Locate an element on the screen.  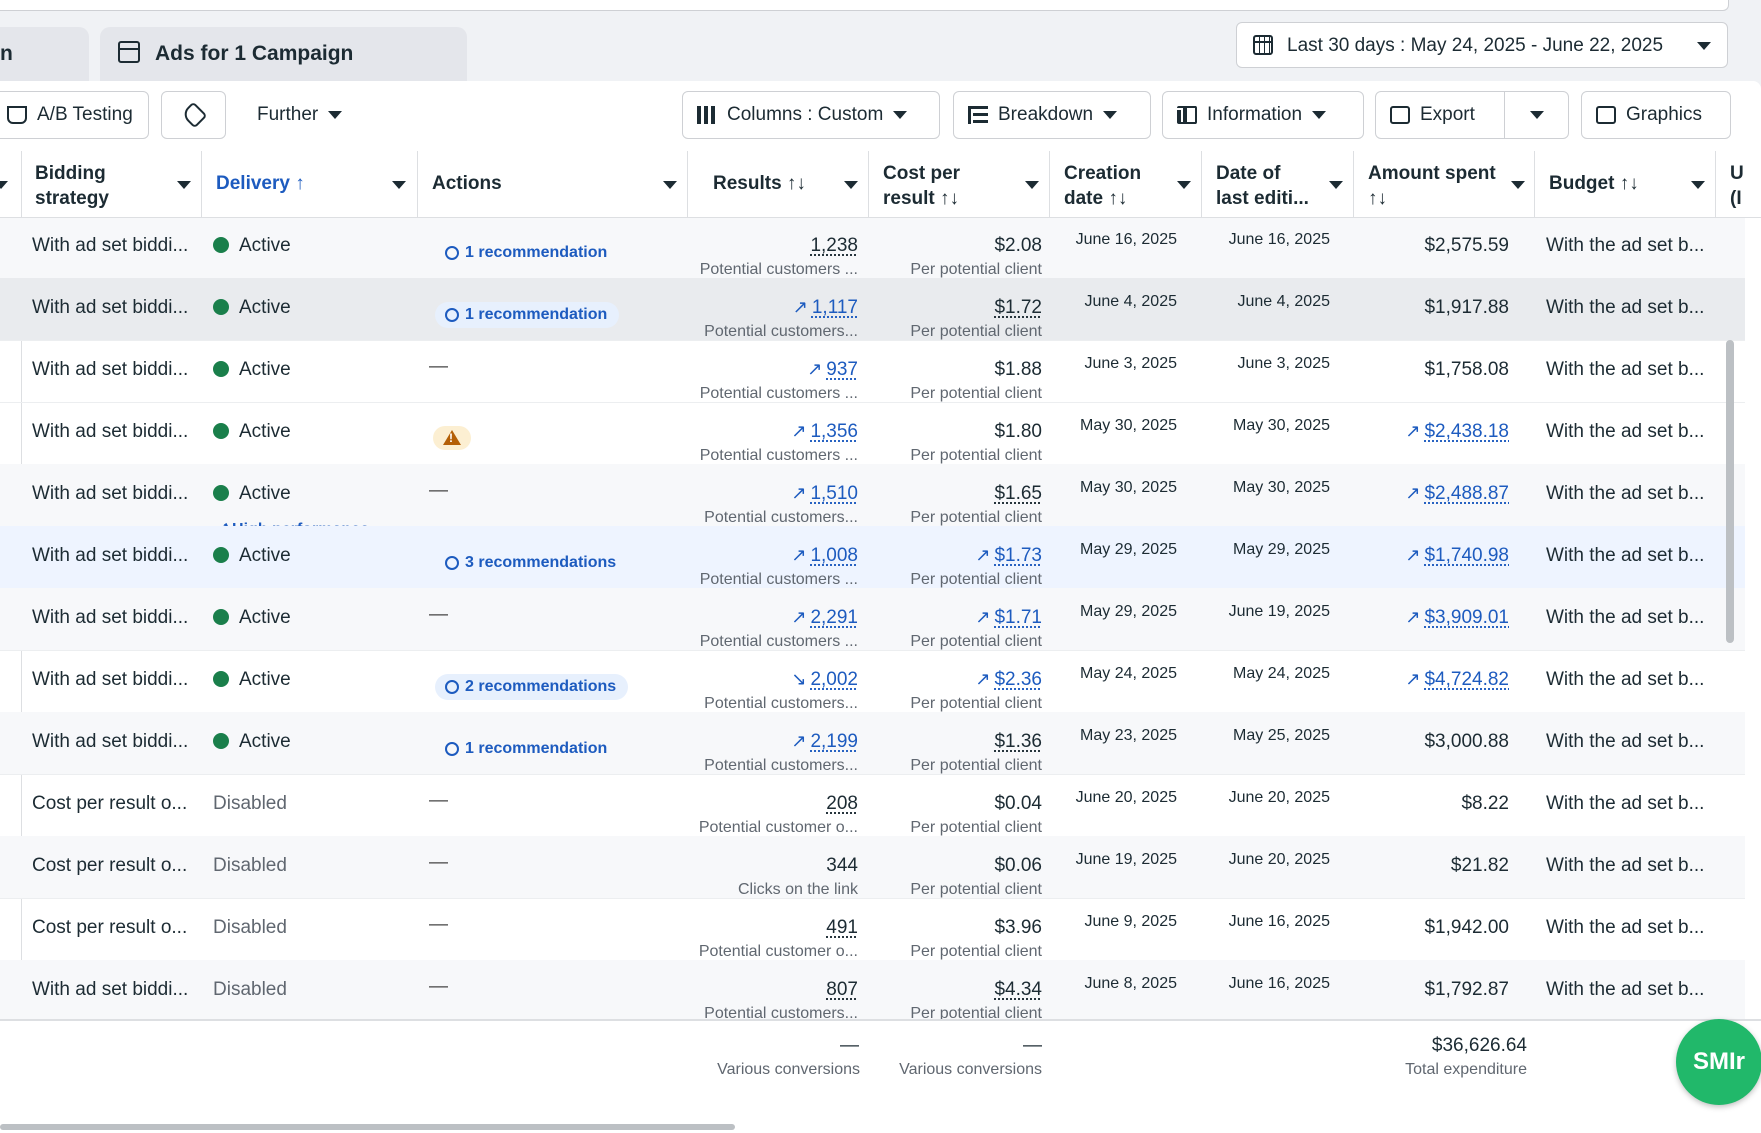
tab-ads: Ads for 1 Campaign is located at coordinates (283, 54).